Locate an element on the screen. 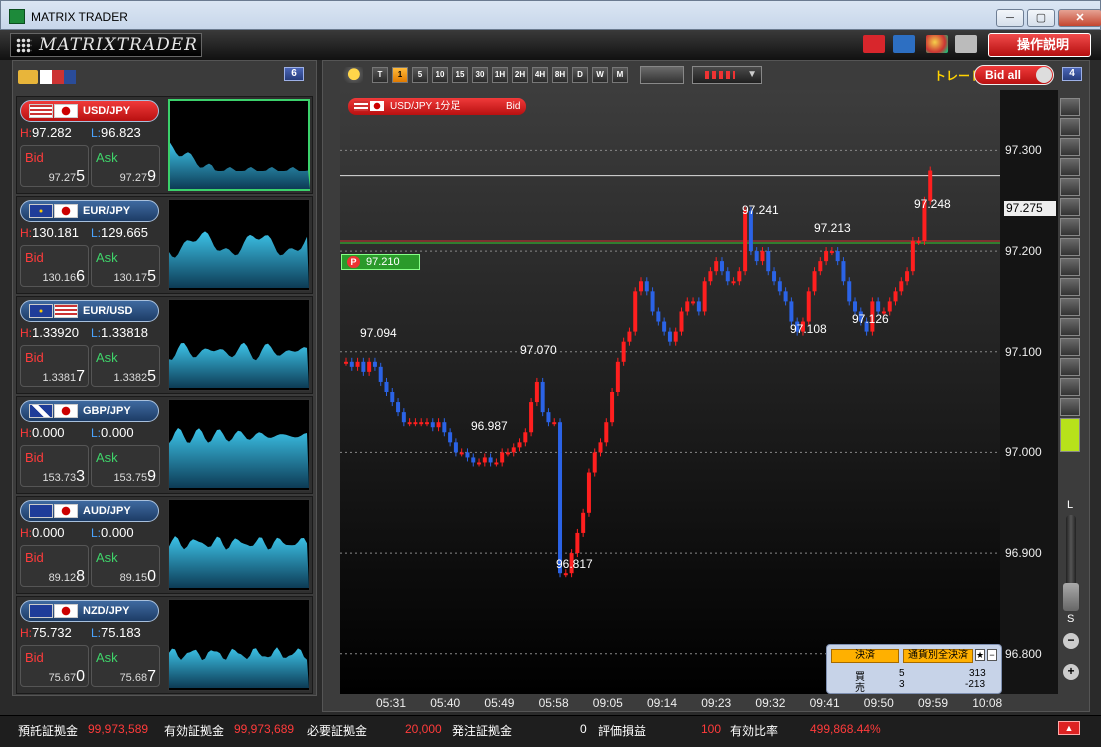 The height and width of the screenshot is (747, 1101). pitchfork-tool-icon is located at coordinates (1070, 367).